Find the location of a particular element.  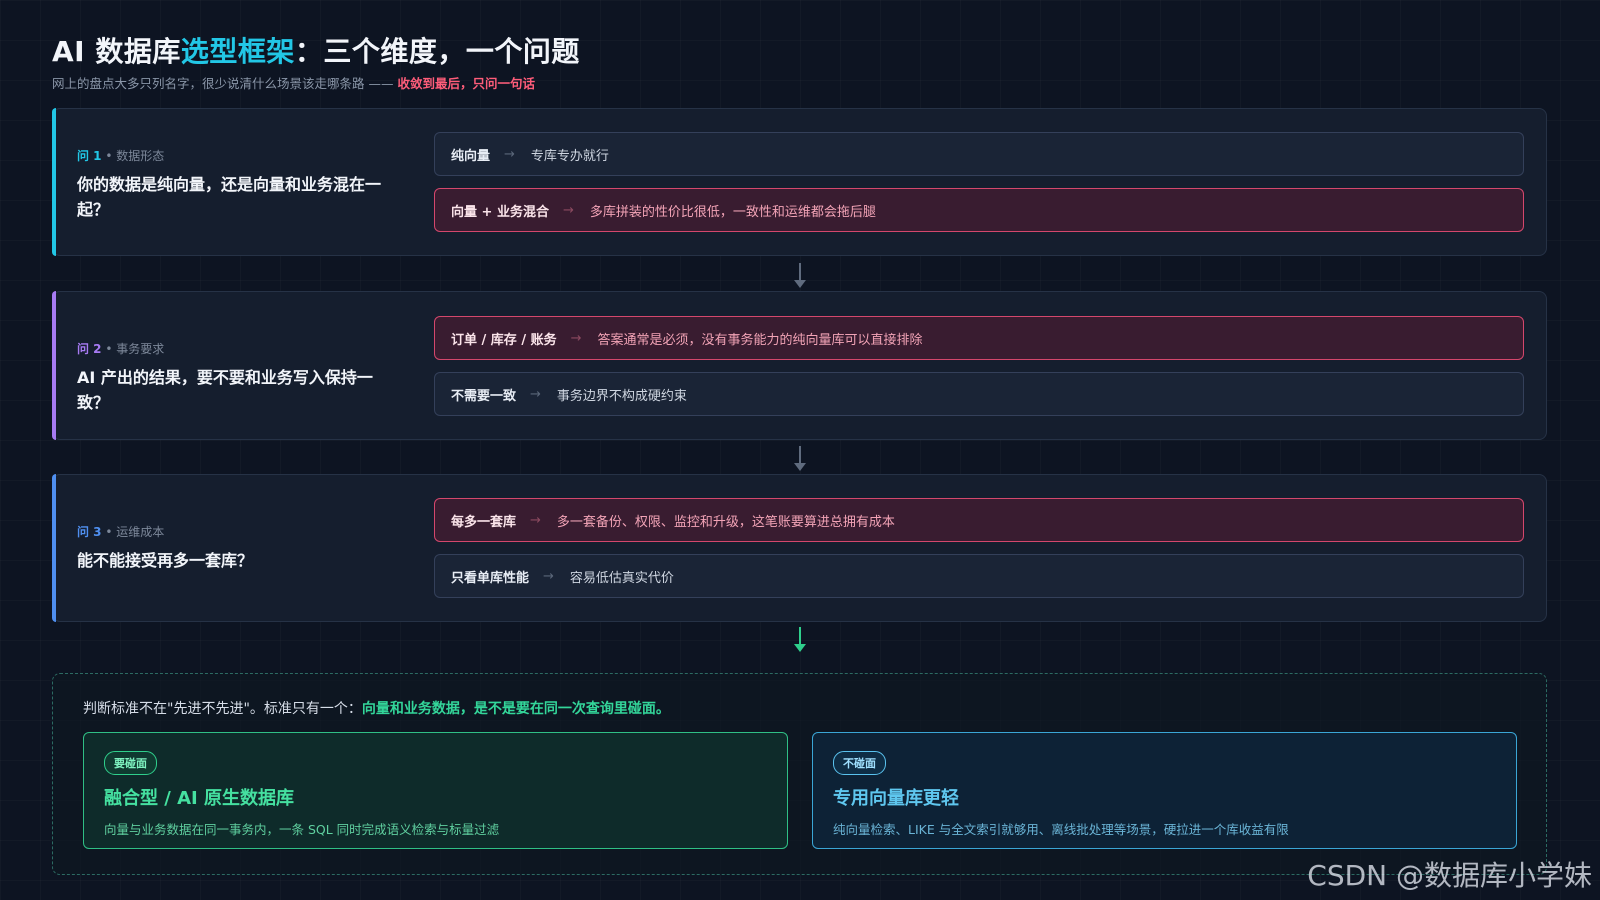

option-desc: 多库拼装的性价比很低，一致性和运维都会拖后腿 is located at coordinates (732, 212).